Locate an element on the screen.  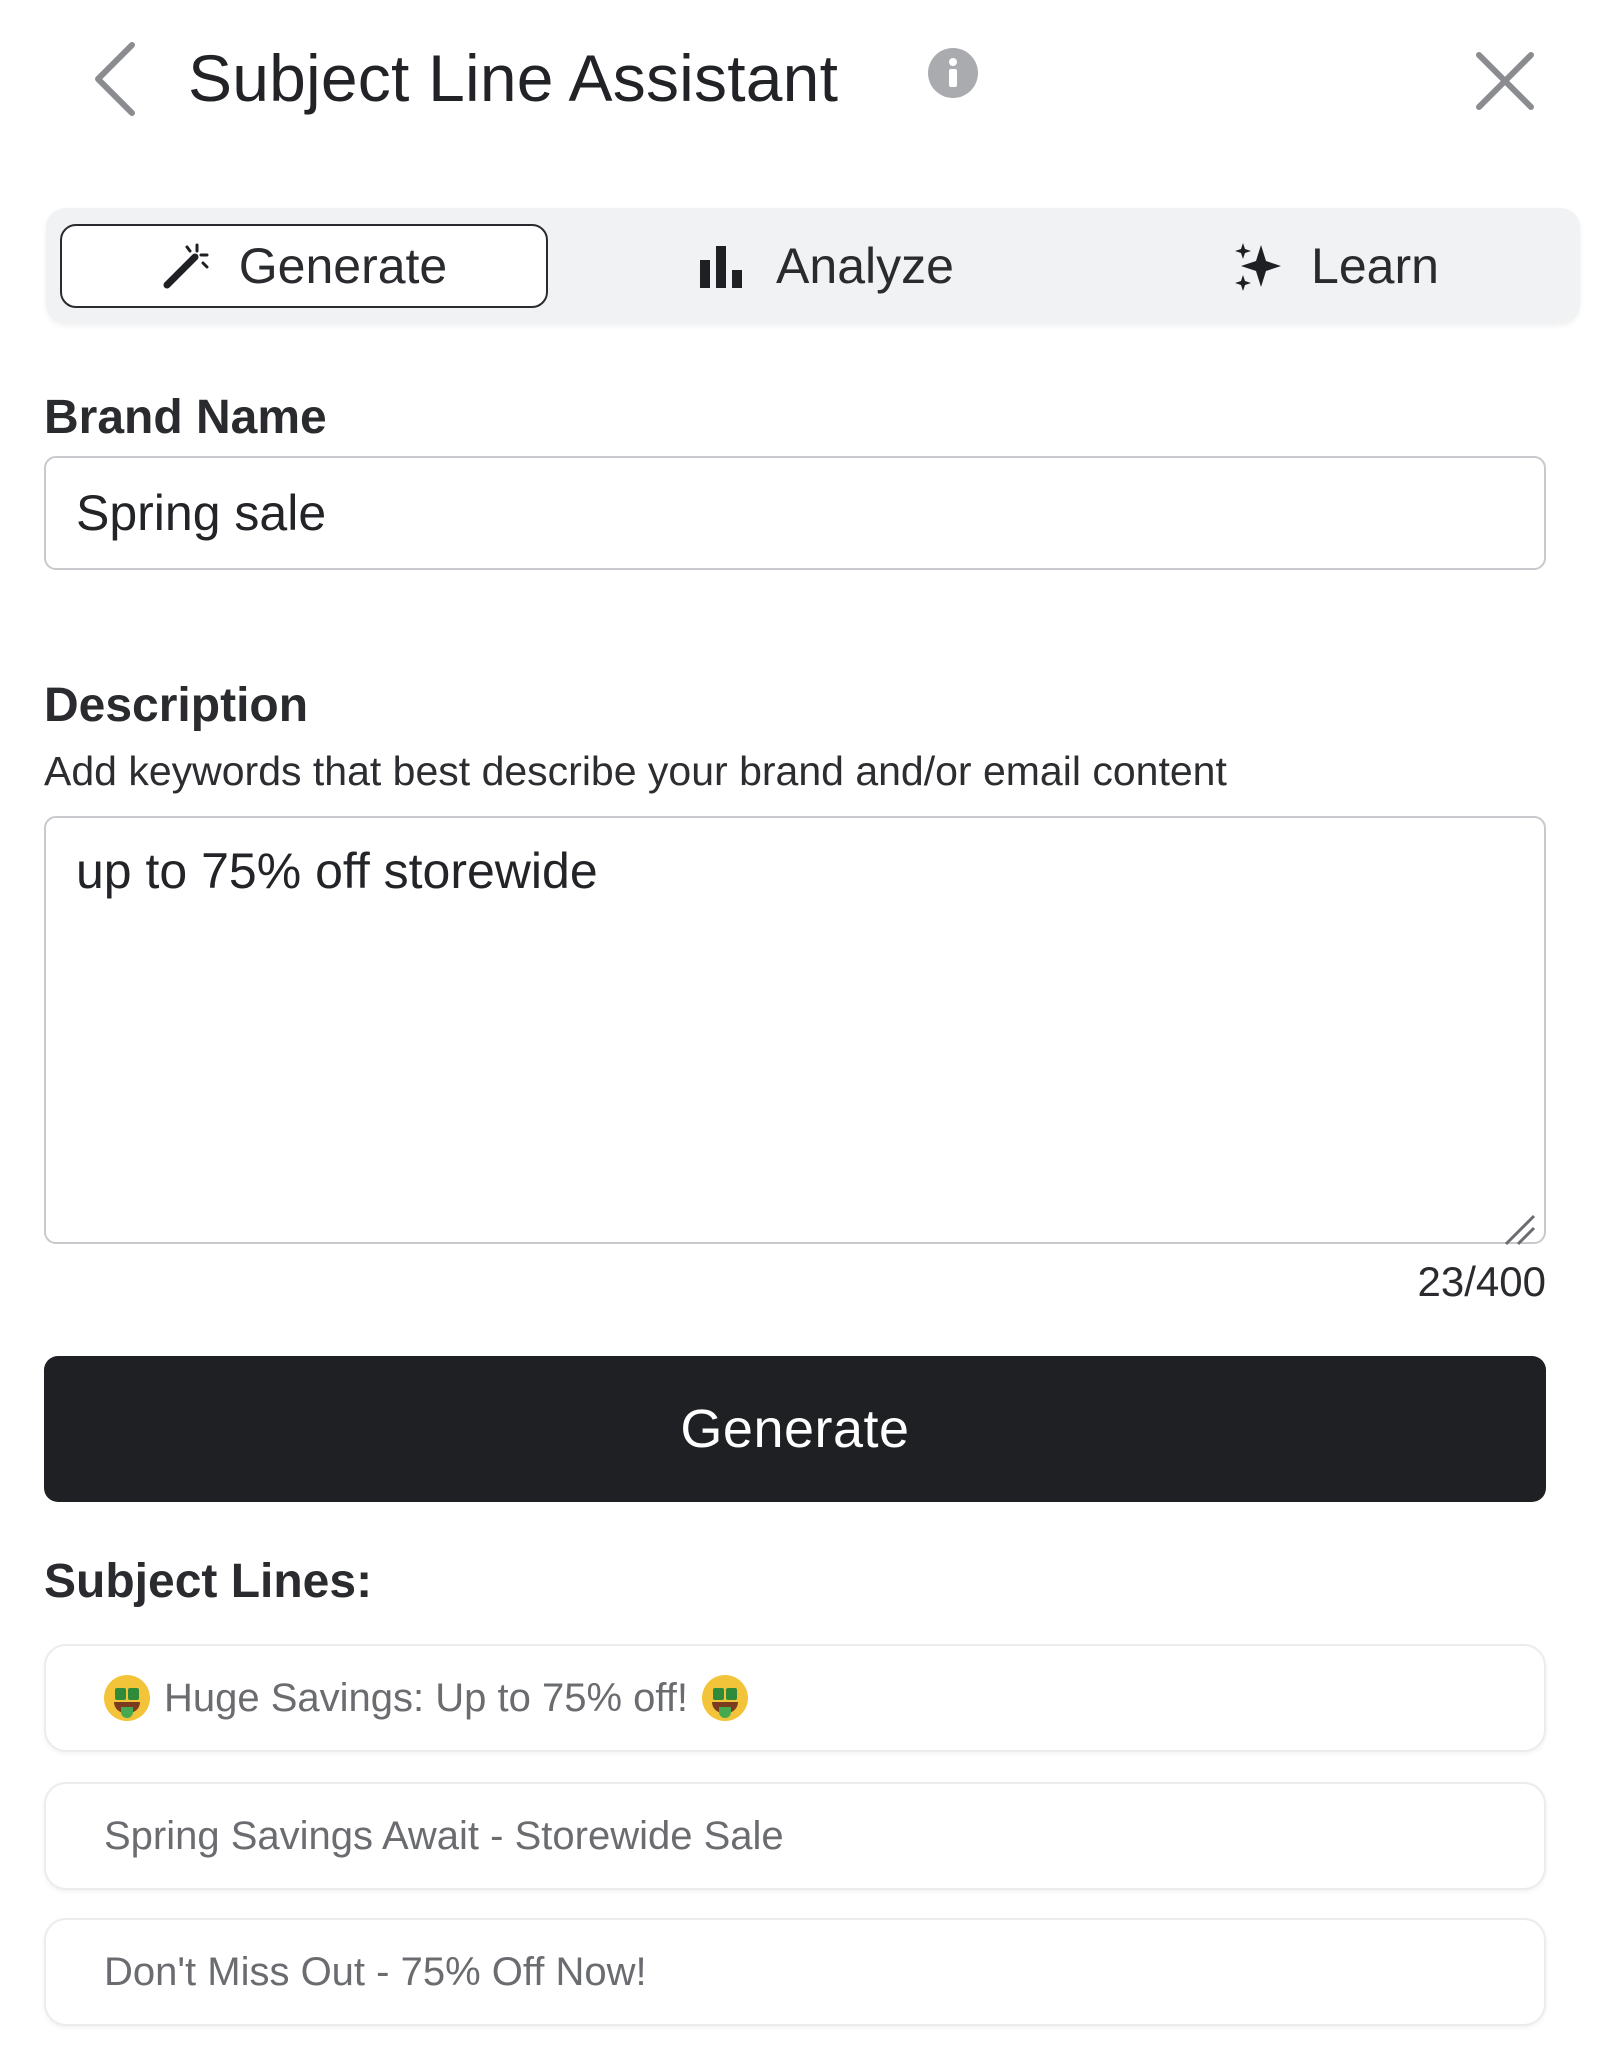
sparkle-icon is located at coordinates (1258, 266).